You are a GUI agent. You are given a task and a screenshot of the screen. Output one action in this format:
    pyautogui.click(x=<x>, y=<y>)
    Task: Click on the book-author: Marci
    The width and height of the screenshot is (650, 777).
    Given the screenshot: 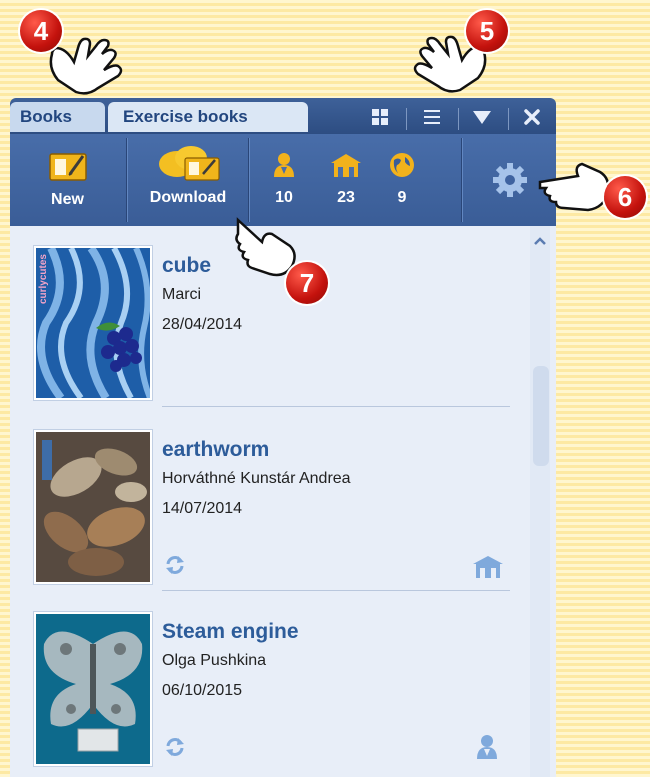 What is the action you would take?
    pyautogui.click(x=182, y=294)
    